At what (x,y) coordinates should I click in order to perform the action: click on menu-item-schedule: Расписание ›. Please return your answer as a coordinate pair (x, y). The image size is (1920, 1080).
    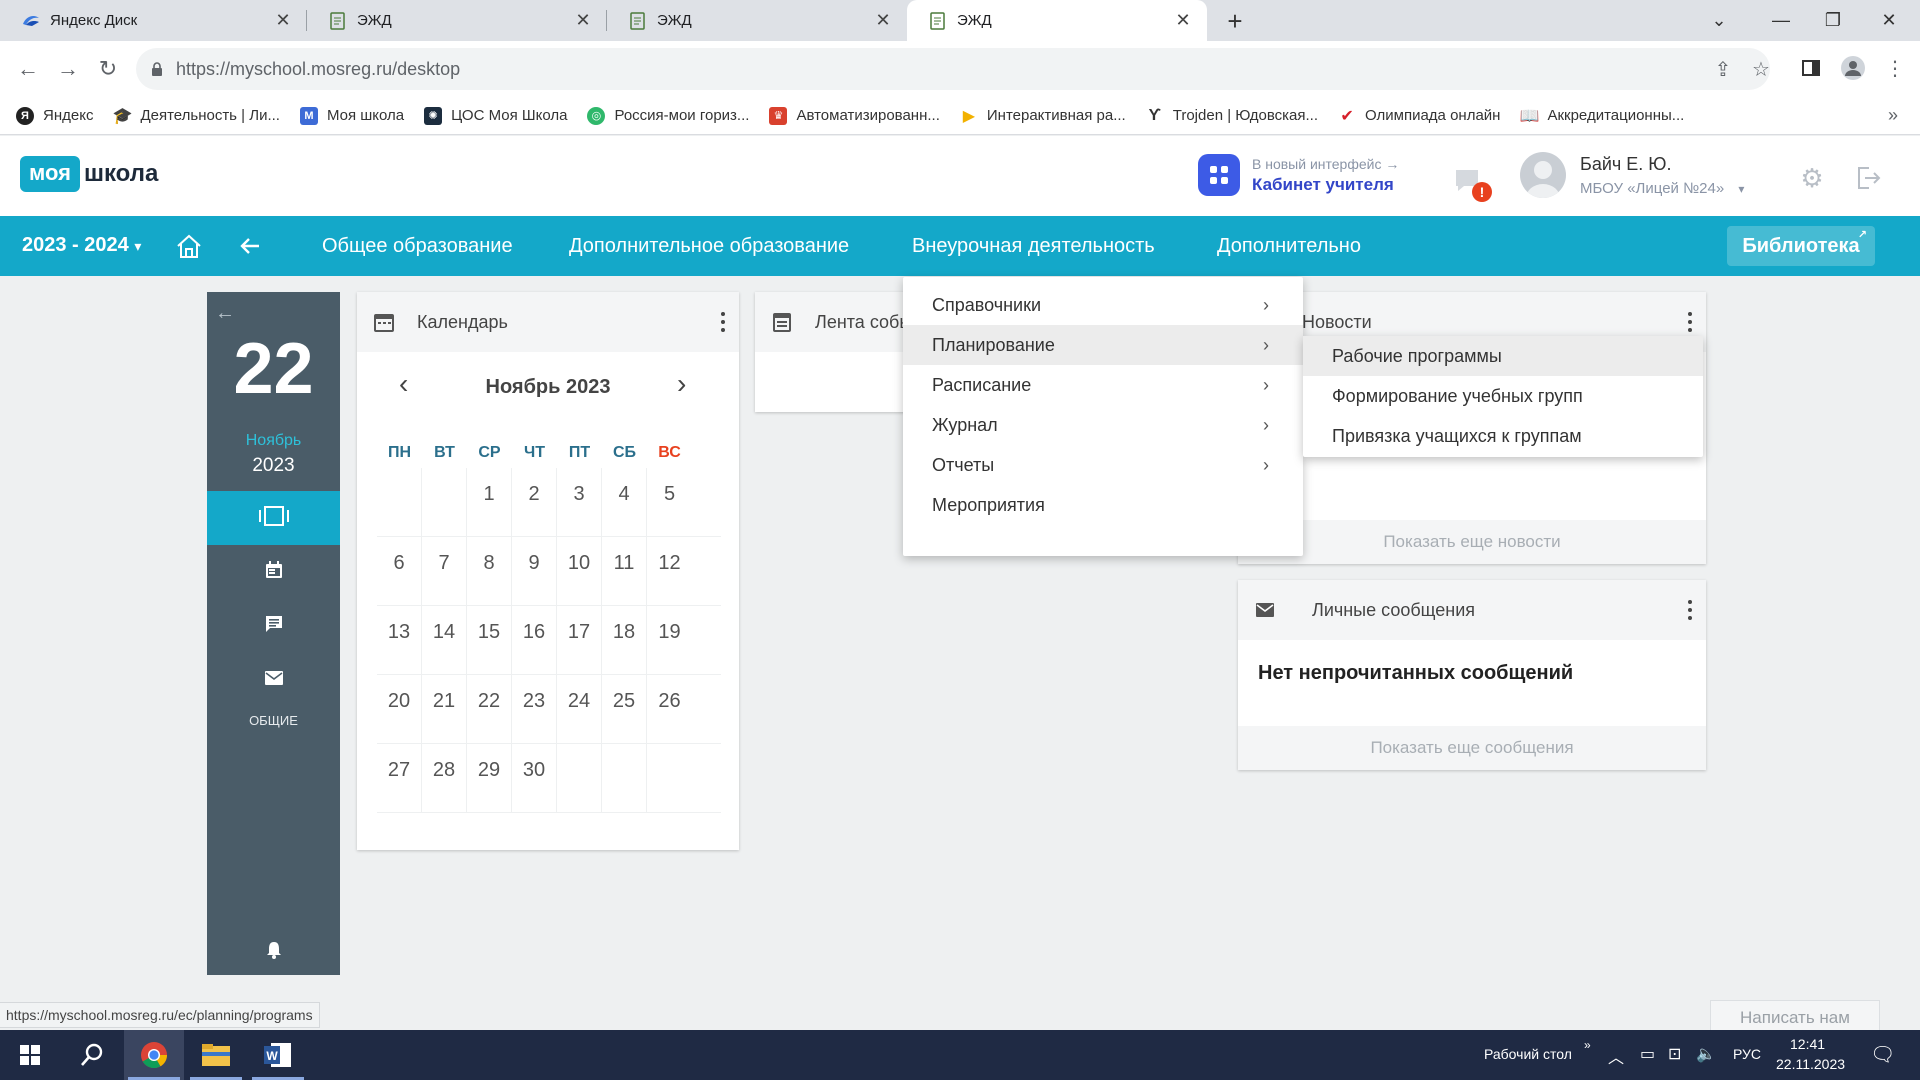
    Looking at the image, I should click on (1103, 385).